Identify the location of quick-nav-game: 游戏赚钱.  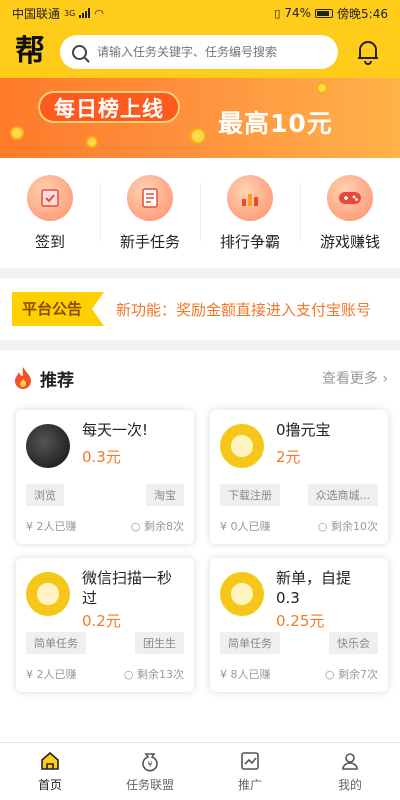
(350, 213).